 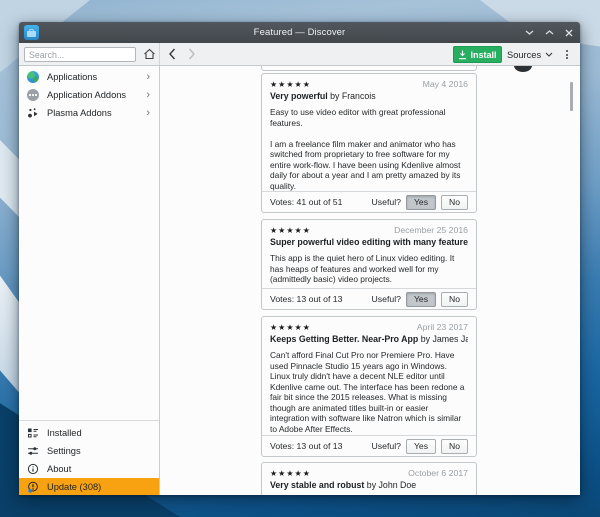 I want to click on minimize-icon, so click(x=529, y=32).